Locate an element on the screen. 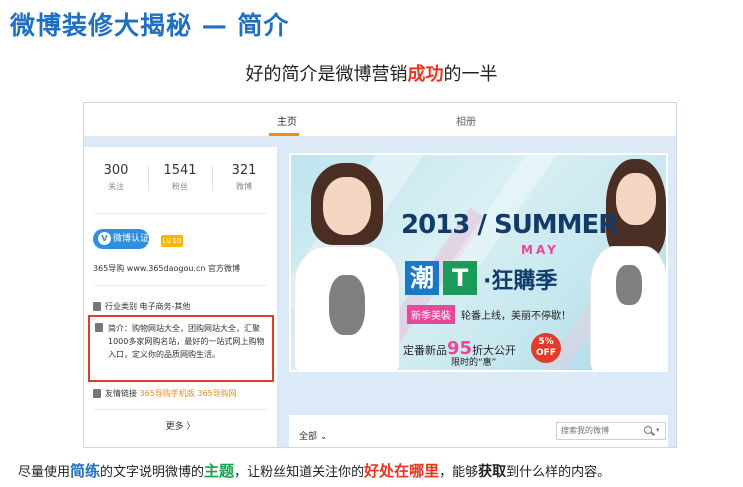 Image resolution: width=743 pixels, height=487 pixels. discount-percent: 5% is located at coordinates (546, 342).